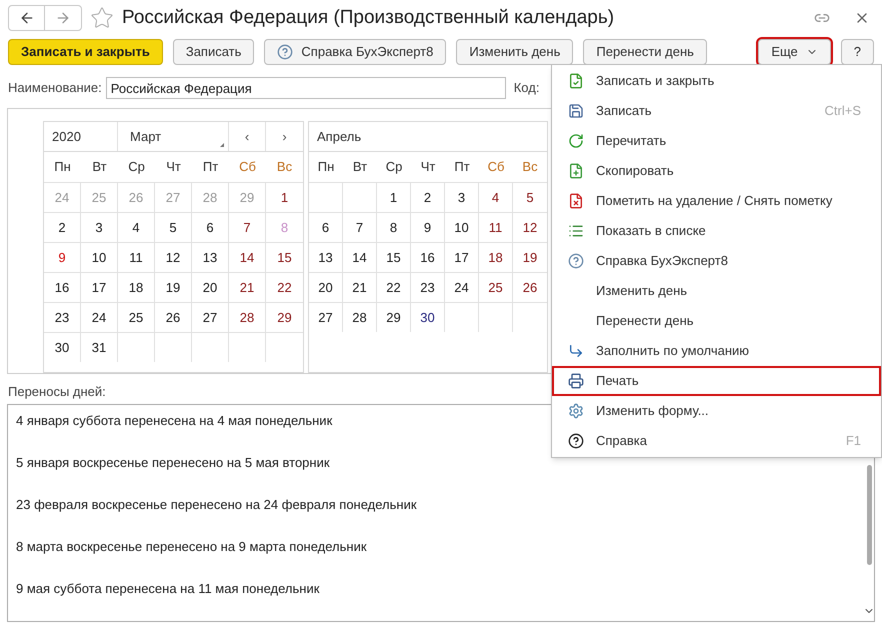 The image size is (882, 623). Describe the element at coordinates (394, 167) in the screenshot. I see `weekday-header: Ср` at that location.